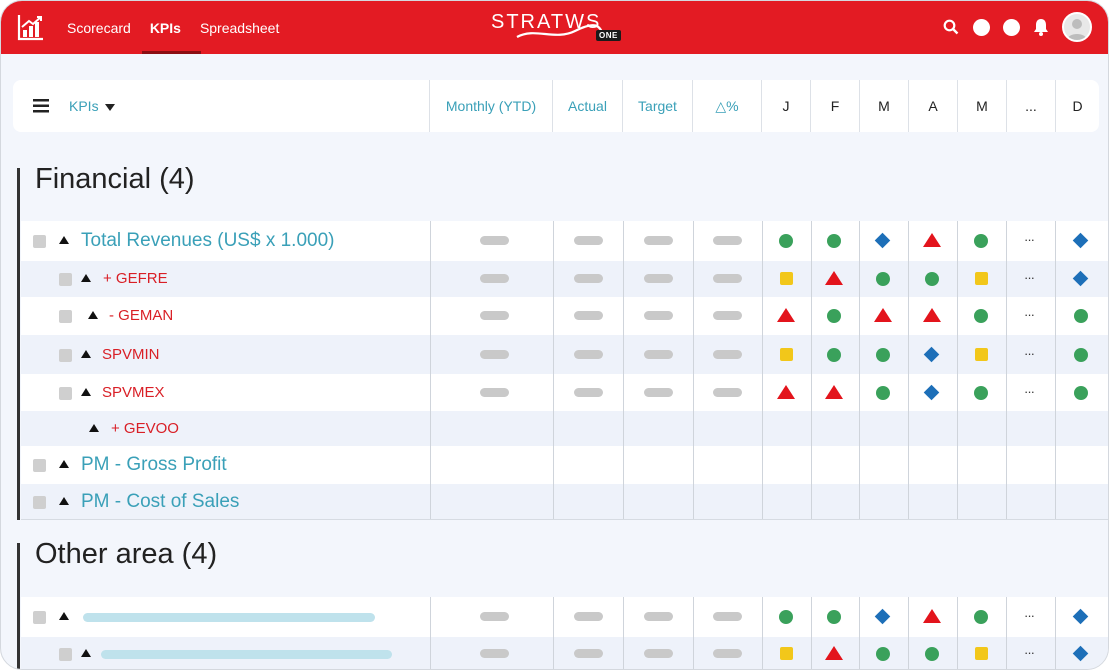  What do you see at coordinates (657, 106) in the screenshot?
I see `column-target: Target` at bounding box center [657, 106].